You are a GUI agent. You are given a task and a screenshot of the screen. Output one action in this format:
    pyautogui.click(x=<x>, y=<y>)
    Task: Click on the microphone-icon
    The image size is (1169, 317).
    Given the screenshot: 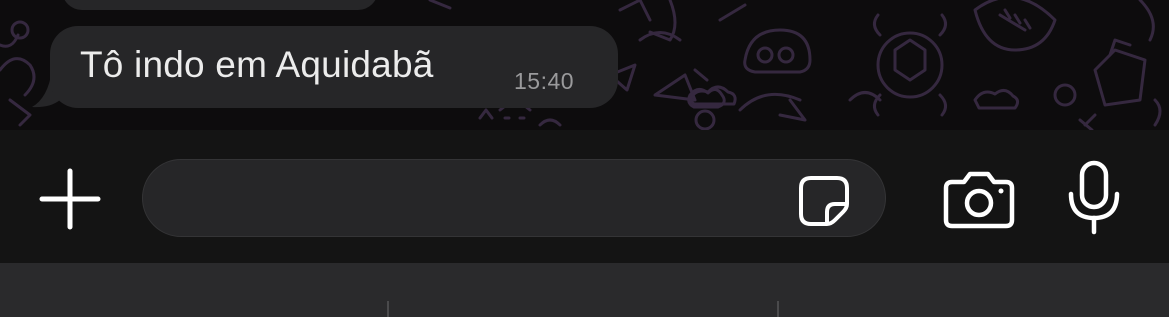 What is the action you would take?
    pyautogui.click(x=1094, y=198)
    